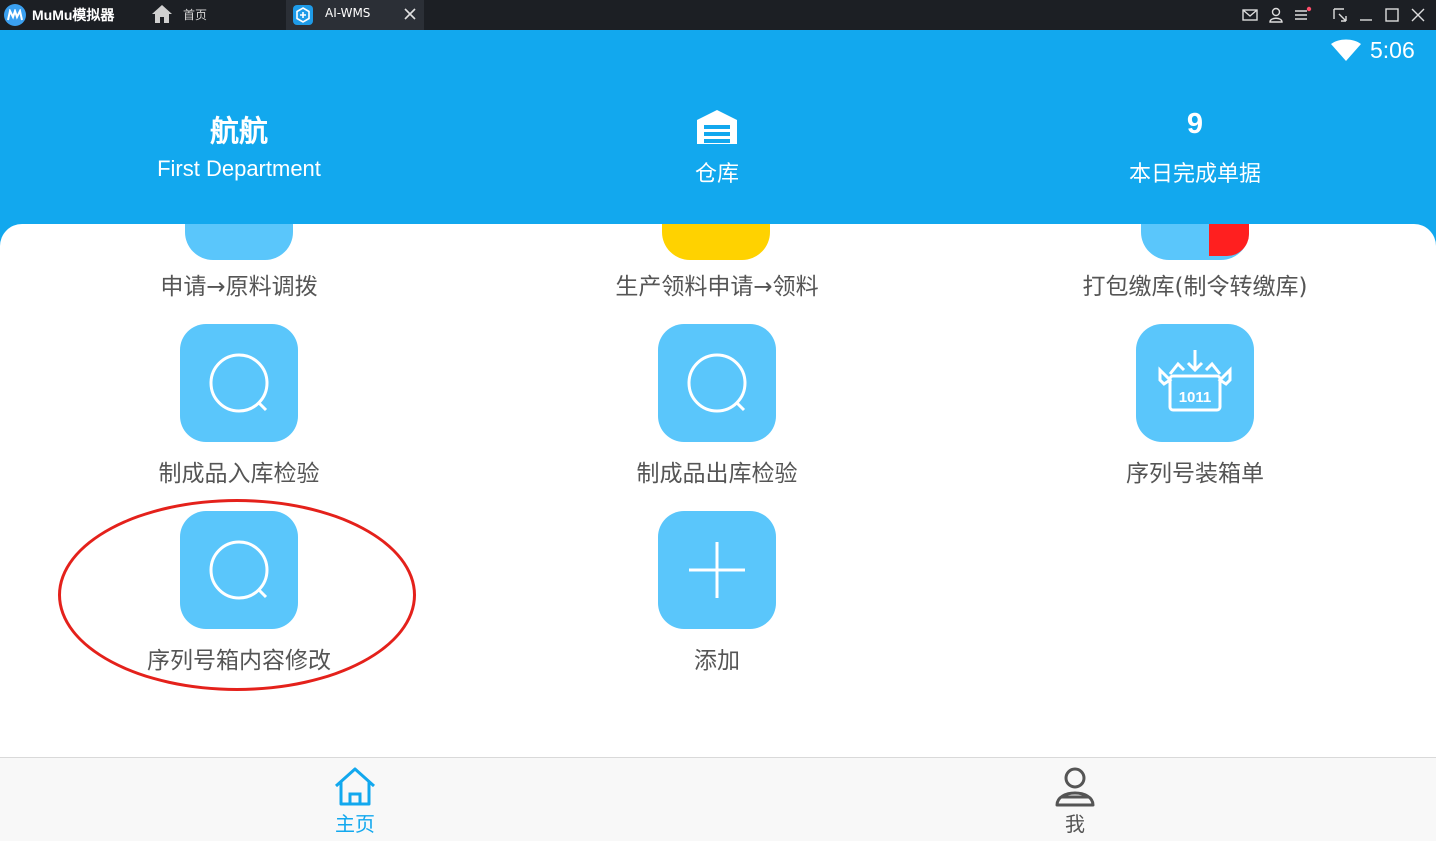 This screenshot has width=1436, height=841. I want to click on account-icon, so click(1276, 15).